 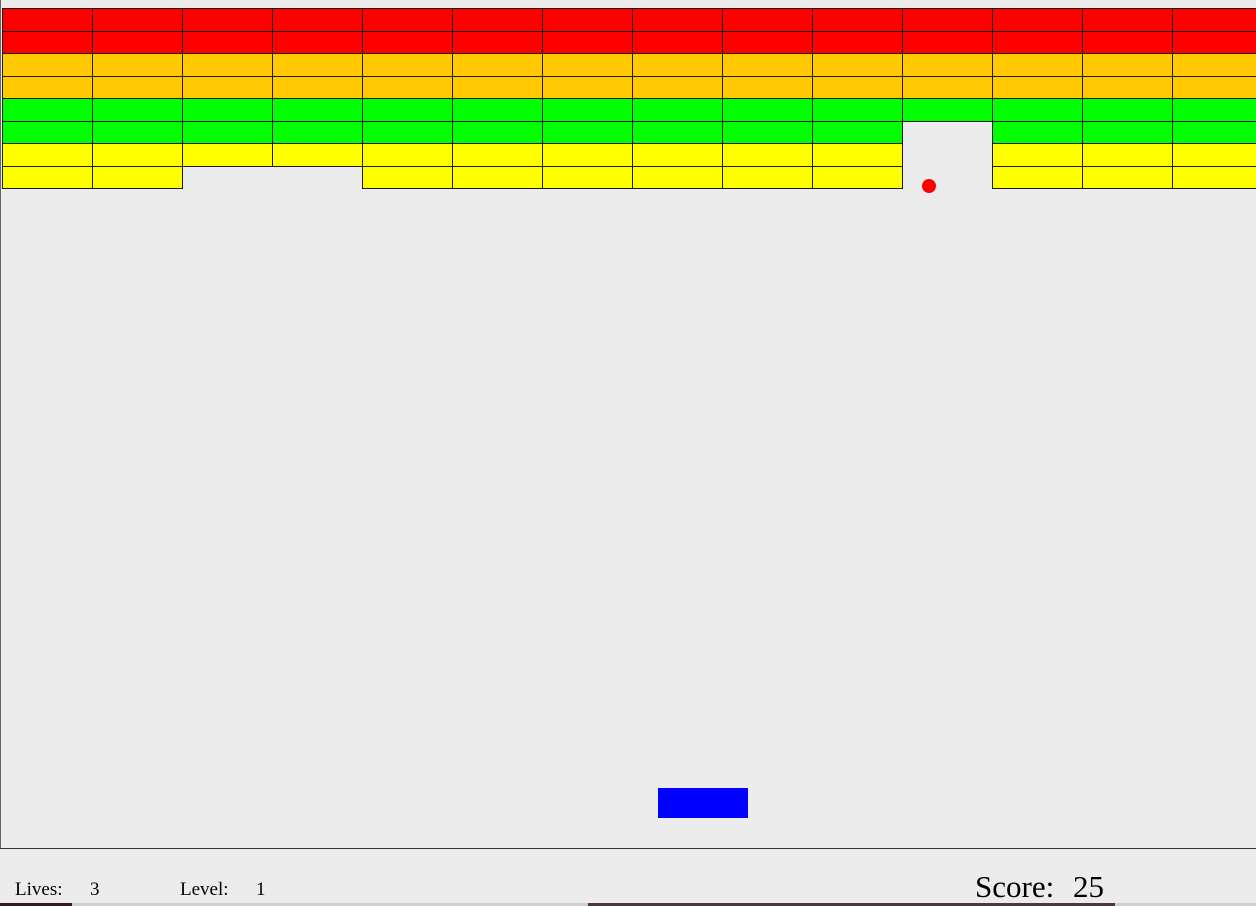 What do you see at coordinates (261, 889) in the screenshot?
I see `level-value: 1` at bounding box center [261, 889].